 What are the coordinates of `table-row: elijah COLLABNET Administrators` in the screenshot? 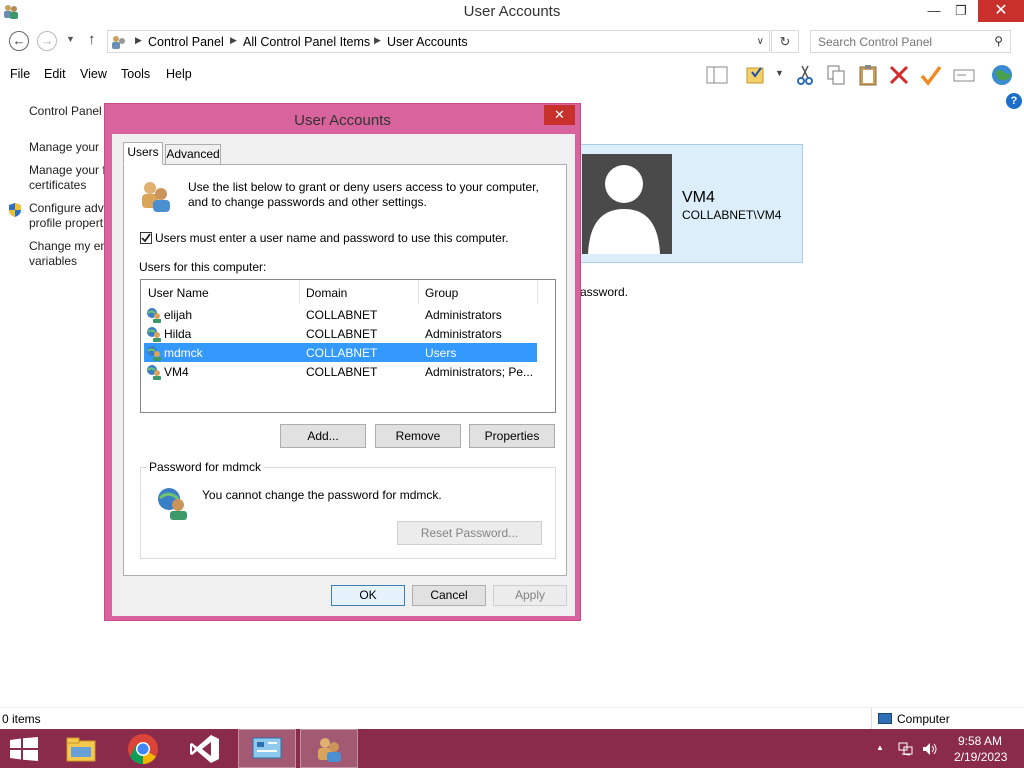 It's located at (340, 314).